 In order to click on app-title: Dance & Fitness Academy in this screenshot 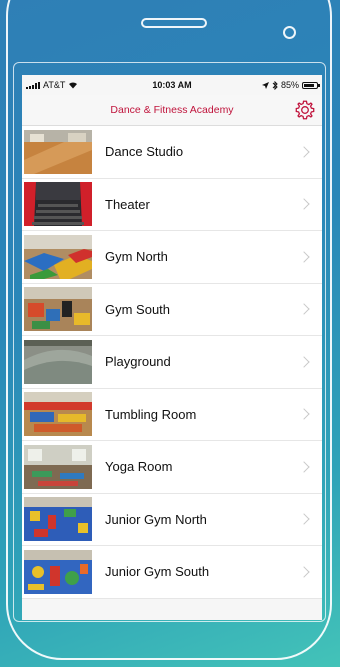, I will do `click(172, 110)`.